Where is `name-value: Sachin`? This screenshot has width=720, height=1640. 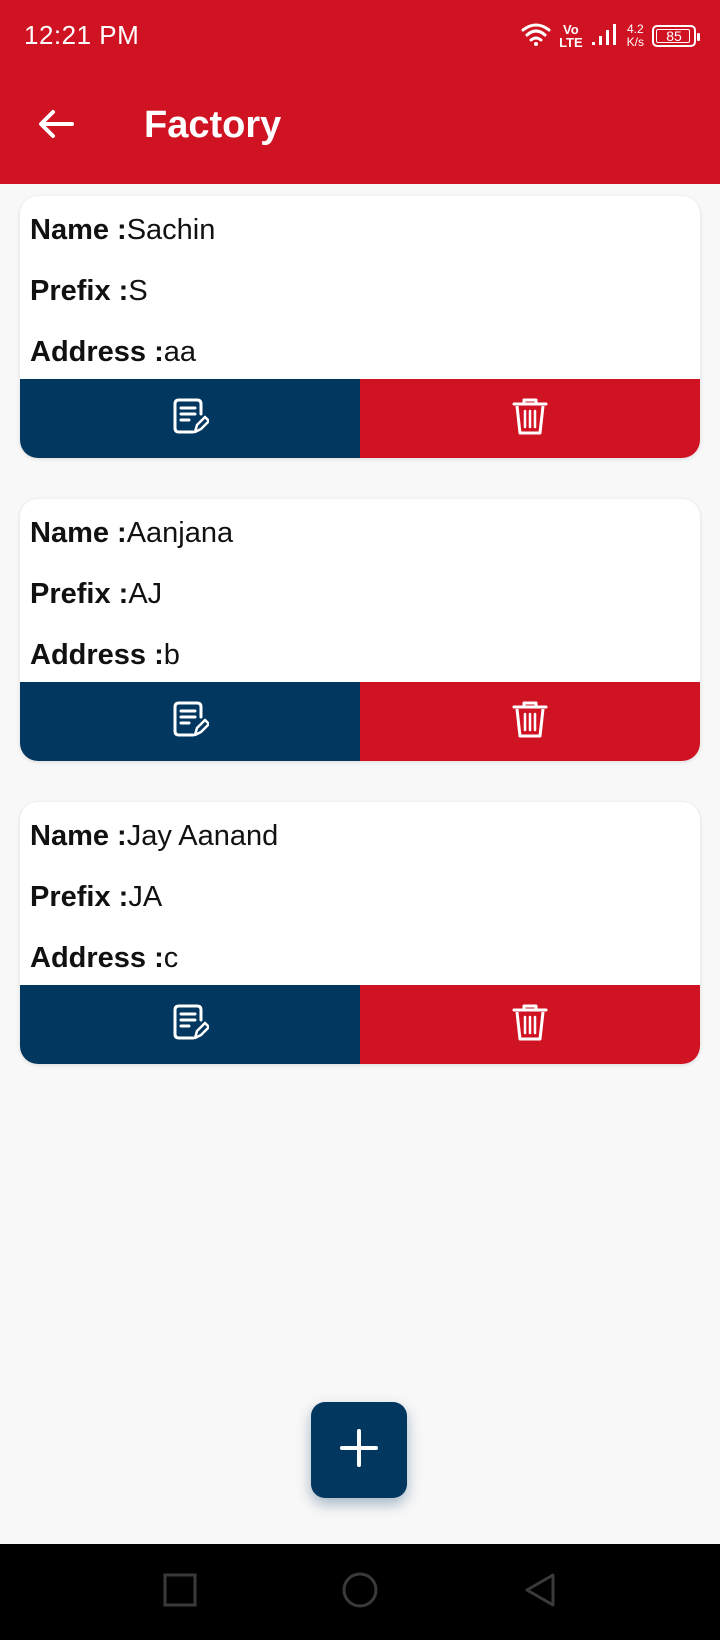
name-value: Sachin is located at coordinates (171, 230).